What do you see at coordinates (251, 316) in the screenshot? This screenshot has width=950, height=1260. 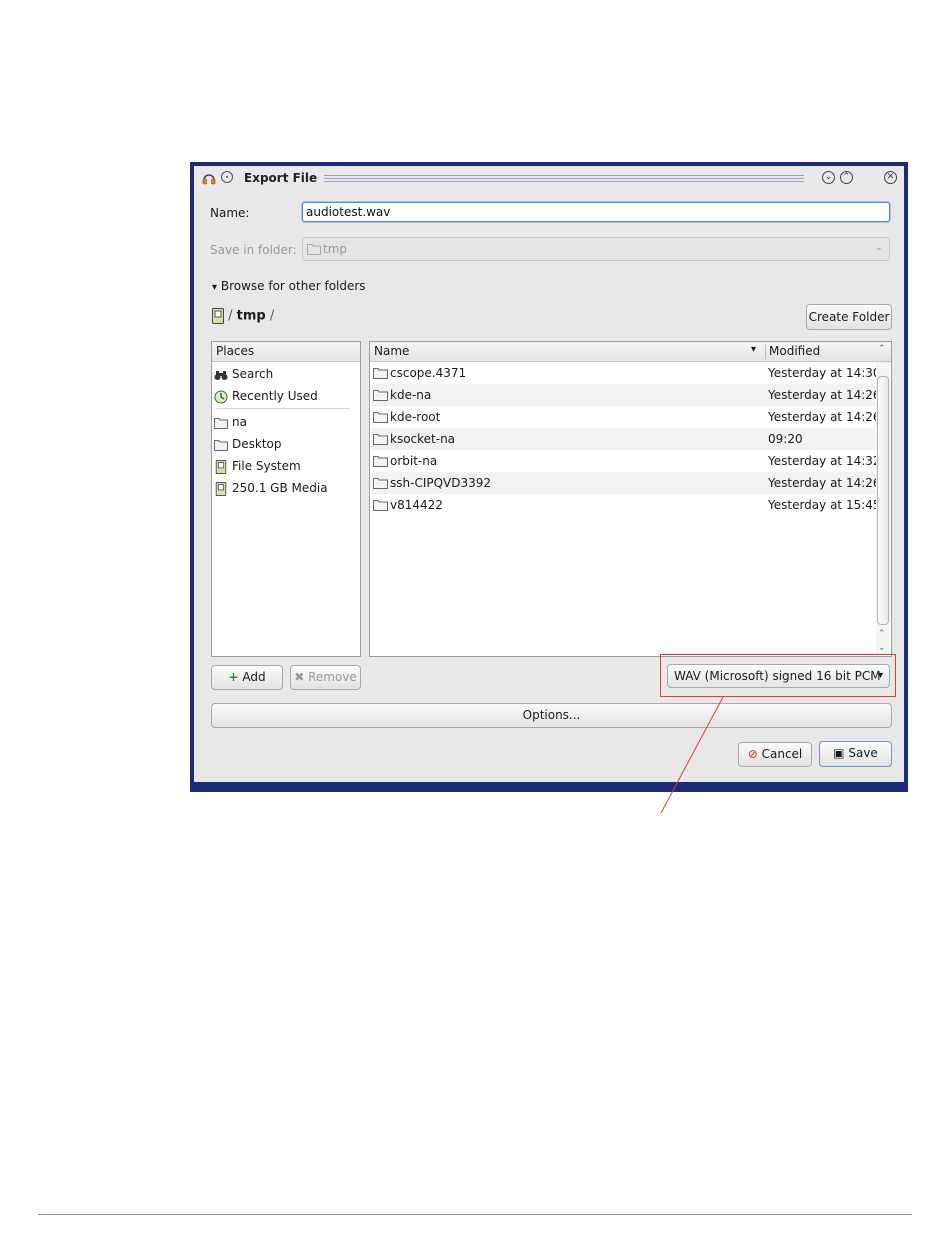 I see `path-current: tmp` at bounding box center [251, 316].